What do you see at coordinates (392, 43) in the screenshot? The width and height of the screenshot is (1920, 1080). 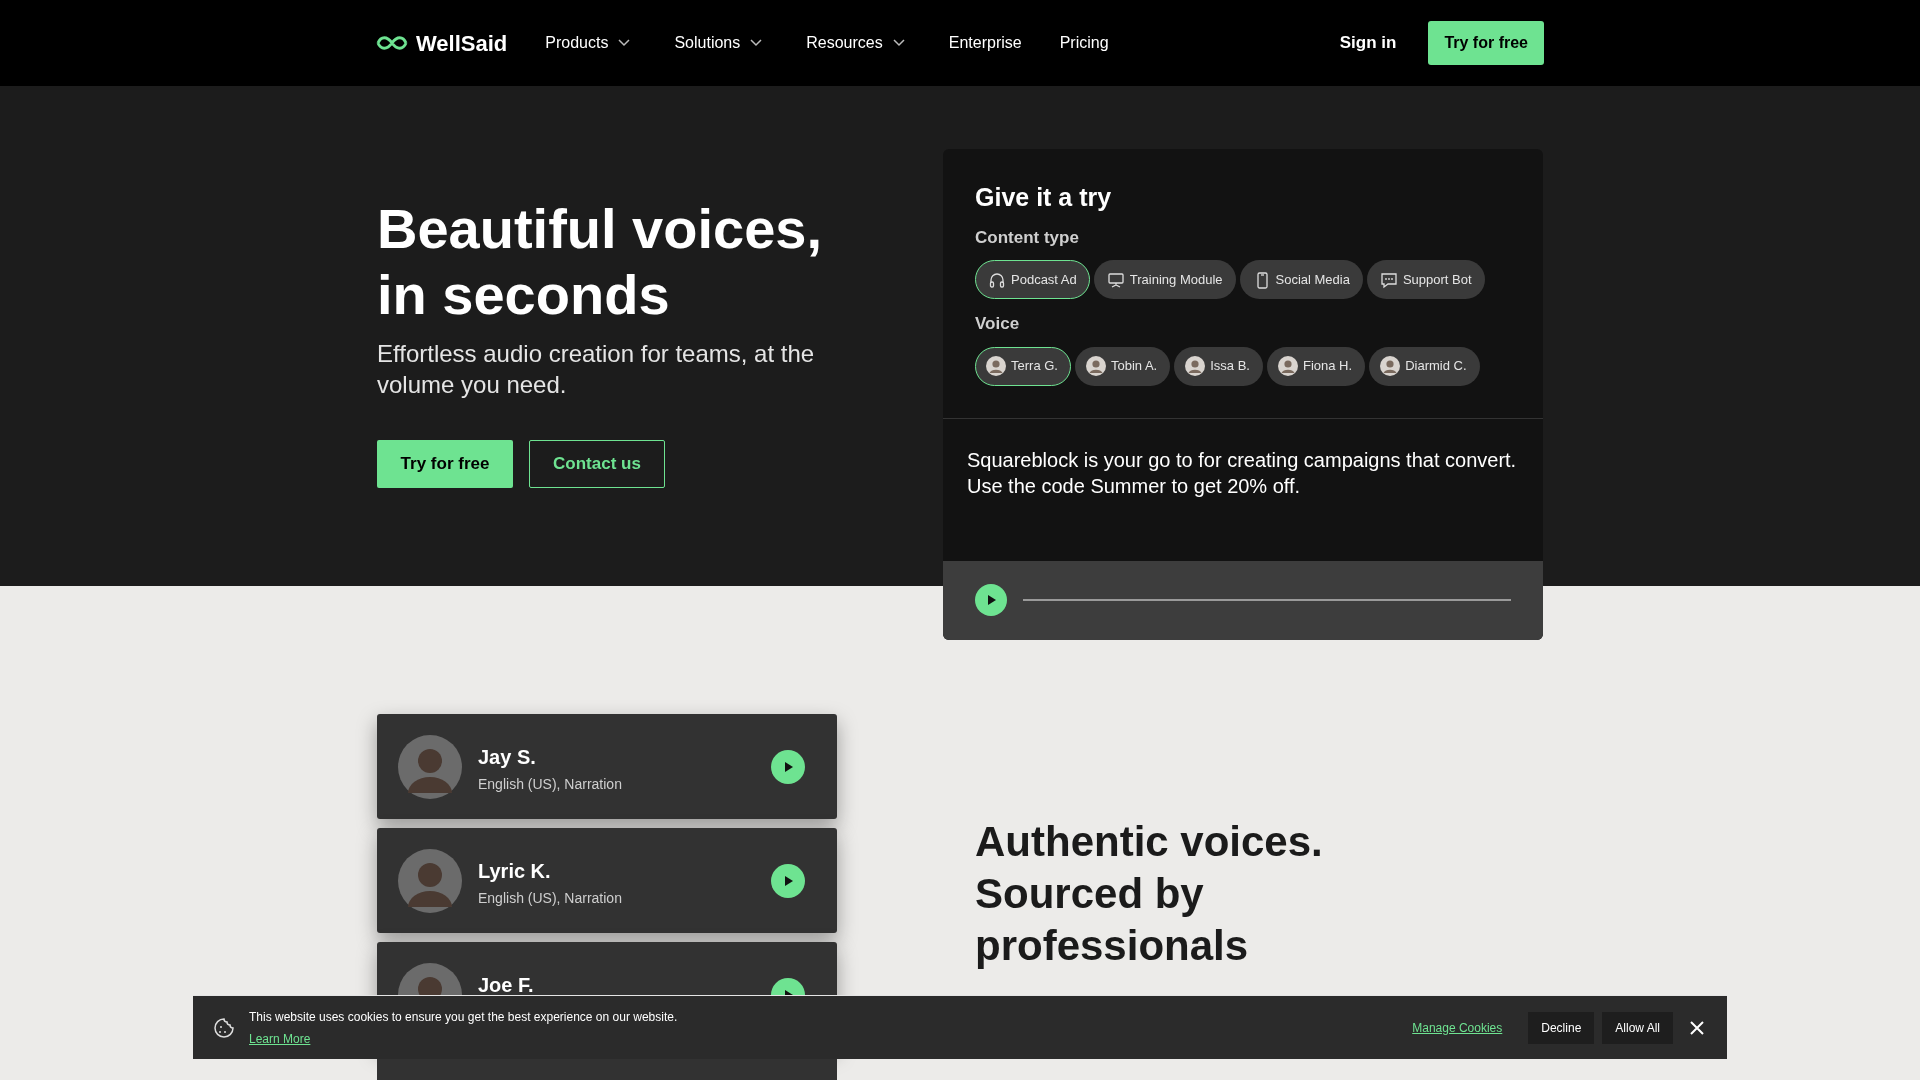 I see `logo-icon` at bounding box center [392, 43].